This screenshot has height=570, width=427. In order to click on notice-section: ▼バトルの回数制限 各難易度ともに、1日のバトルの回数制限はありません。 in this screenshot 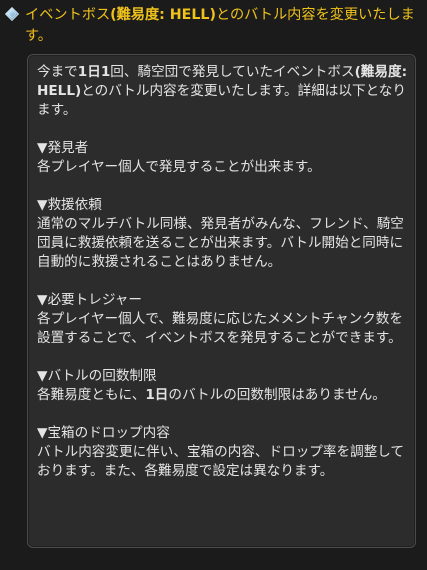, I will do `click(222, 386)`.